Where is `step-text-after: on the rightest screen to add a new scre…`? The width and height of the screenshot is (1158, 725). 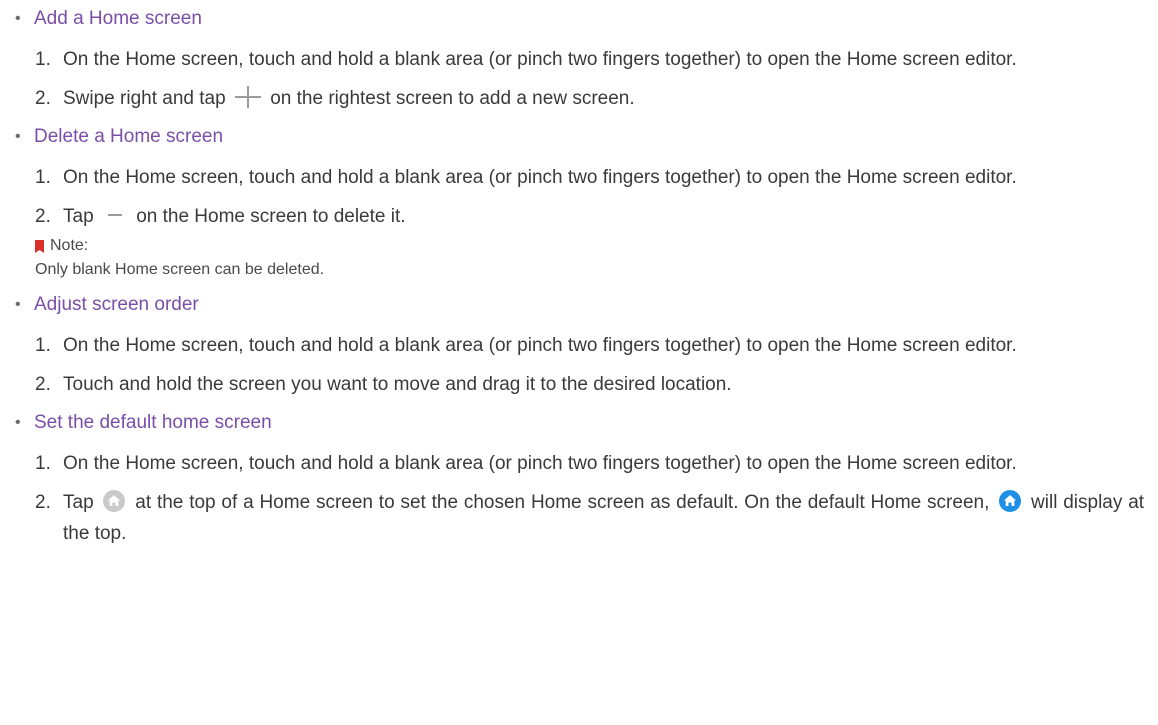 step-text-after: on the rightest screen to add a new scre… is located at coordinates (452, 98).